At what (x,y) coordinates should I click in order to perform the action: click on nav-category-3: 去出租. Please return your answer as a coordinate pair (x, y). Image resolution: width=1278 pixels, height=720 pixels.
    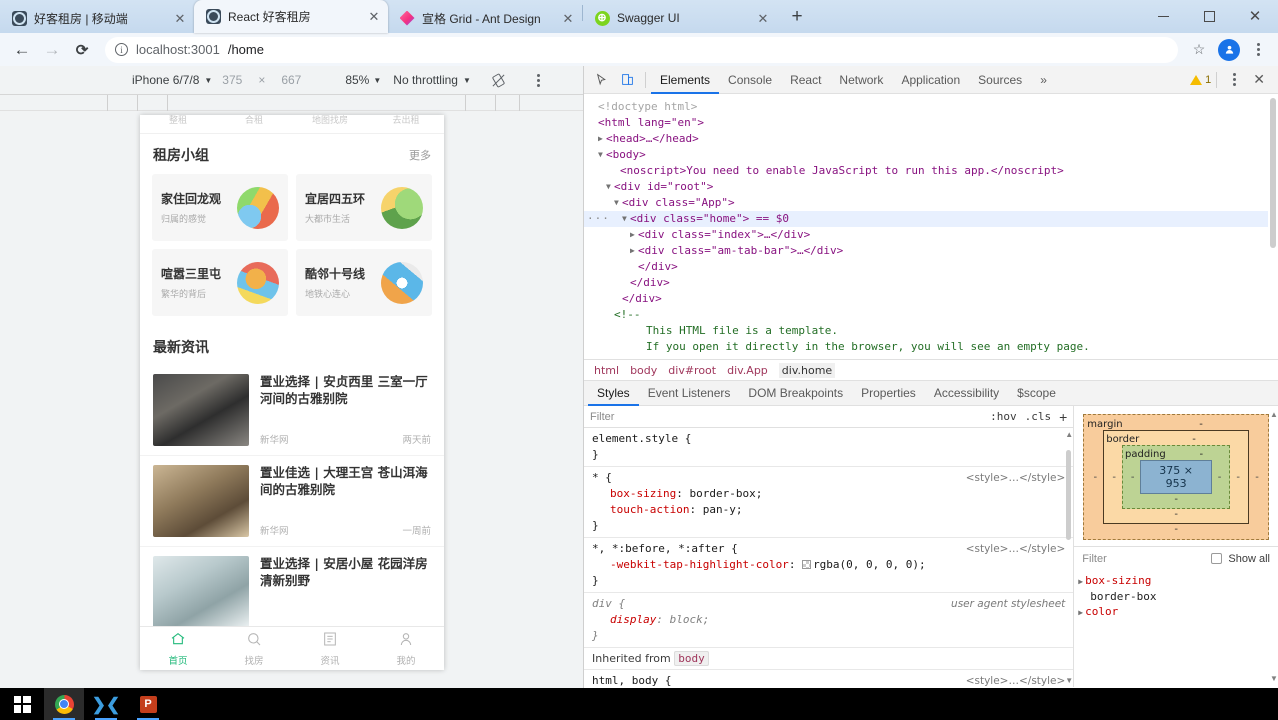
    Looking at the image, I should click on (406, 120).